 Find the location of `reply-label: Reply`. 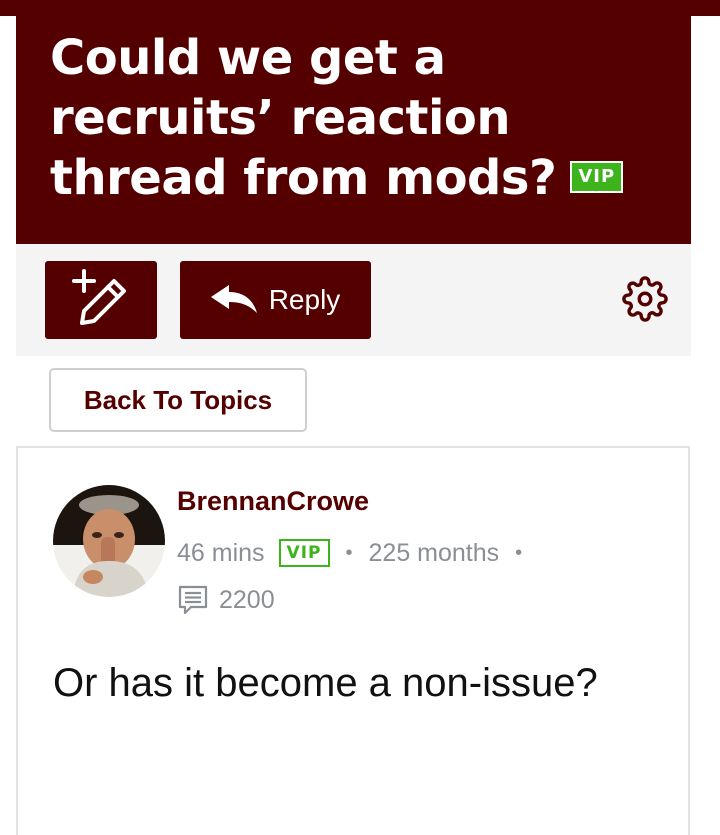

reply-label: Reply is located at coordinates (304, 299).